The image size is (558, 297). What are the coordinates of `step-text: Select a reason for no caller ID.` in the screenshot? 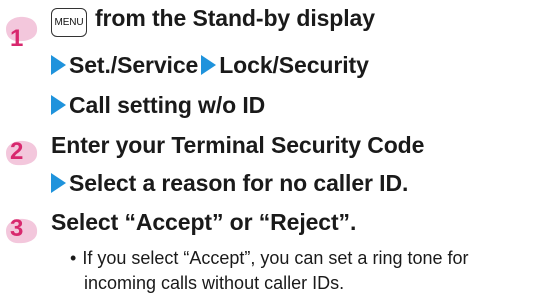 It's located at (239, 183).